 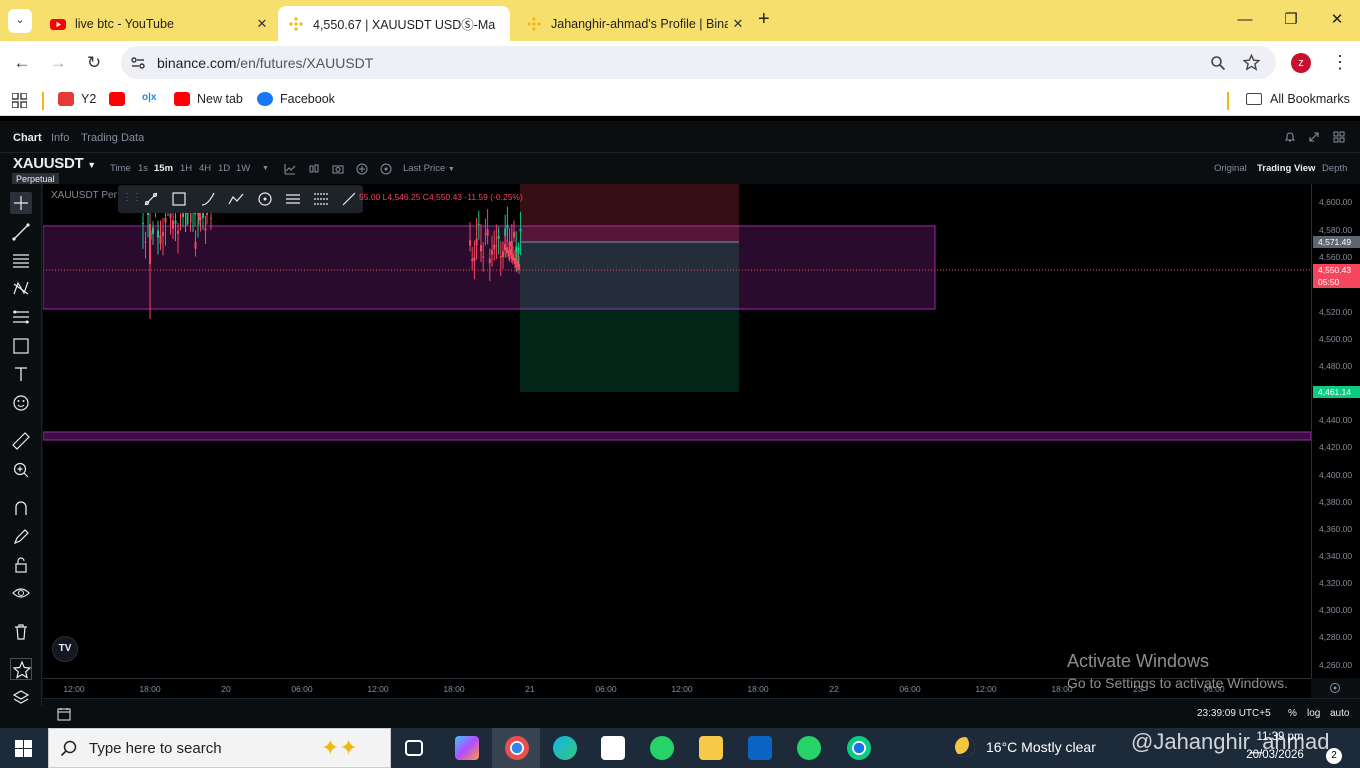 What do you see at coordinates (94, 63) in the screenshot?
I see `reload-button: ↻` at bounding box center [94, 63].